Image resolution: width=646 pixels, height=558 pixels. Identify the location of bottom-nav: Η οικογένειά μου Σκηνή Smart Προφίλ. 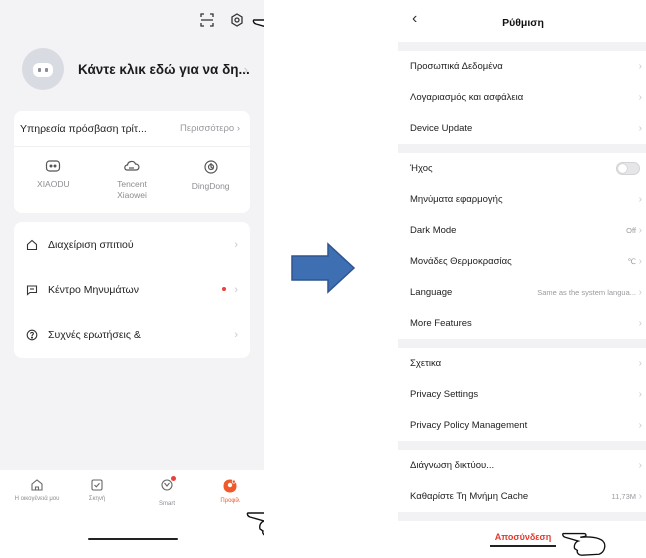
(132, 514).